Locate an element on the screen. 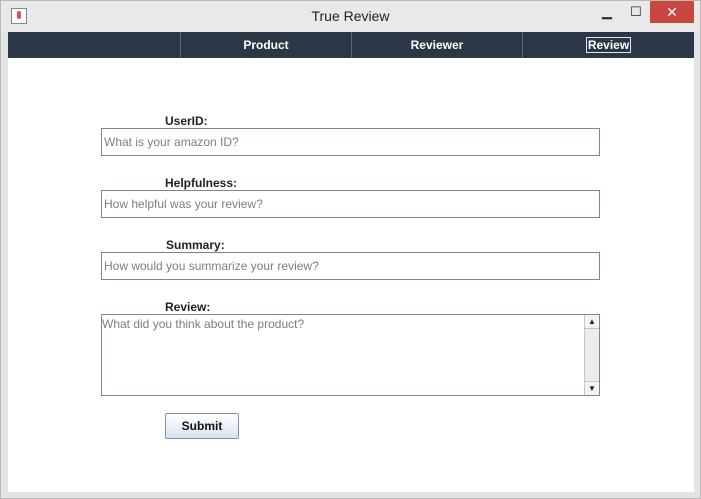 This screenshot has height=499, width=701. userid-field is located at coordinates (350, 142).